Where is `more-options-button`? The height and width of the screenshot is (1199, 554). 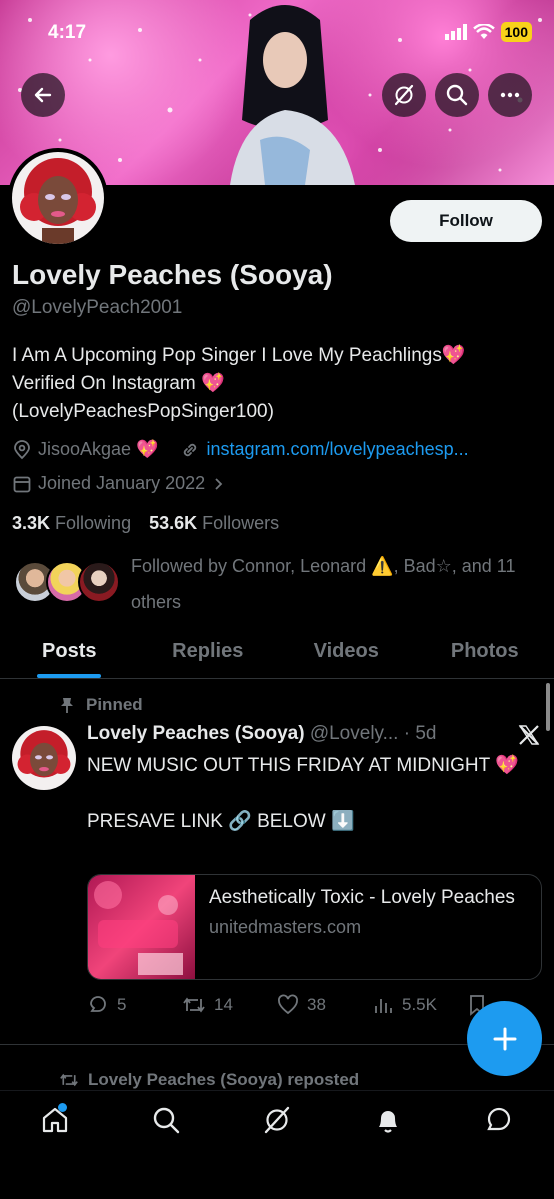
more-options-button is located at coordinates (510, 95).